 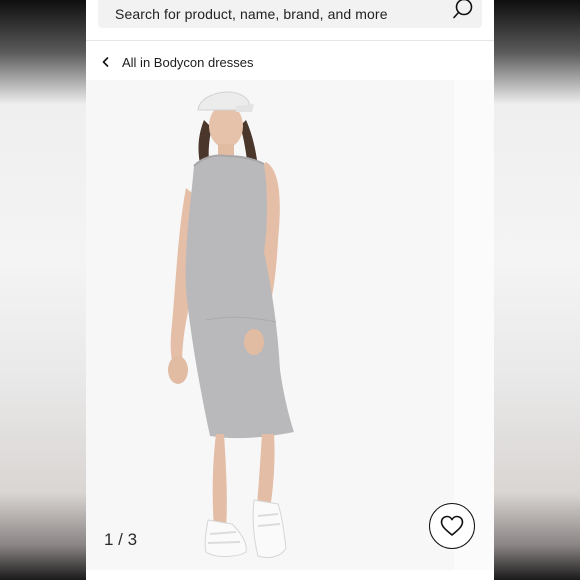 I want to click on chevron-left-icon, so click(x=105, y=62).